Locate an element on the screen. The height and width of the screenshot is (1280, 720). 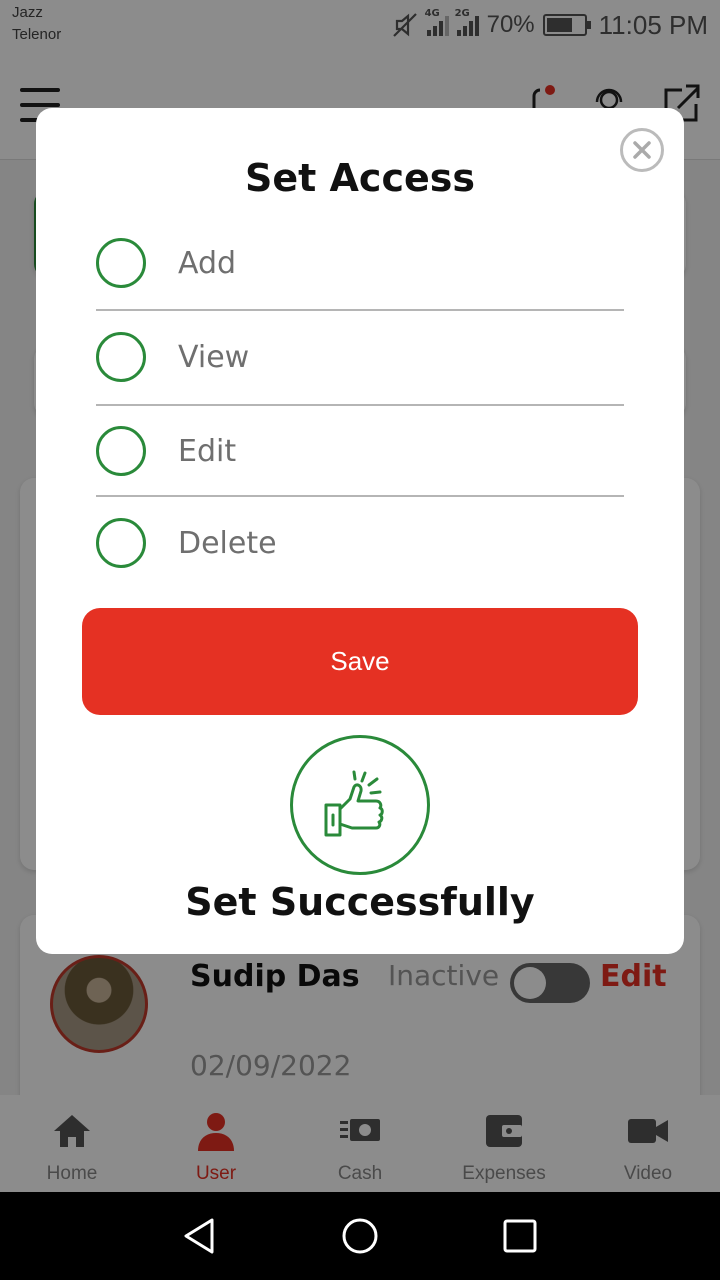
home-button-icon is located at coordinates (360, 1236).